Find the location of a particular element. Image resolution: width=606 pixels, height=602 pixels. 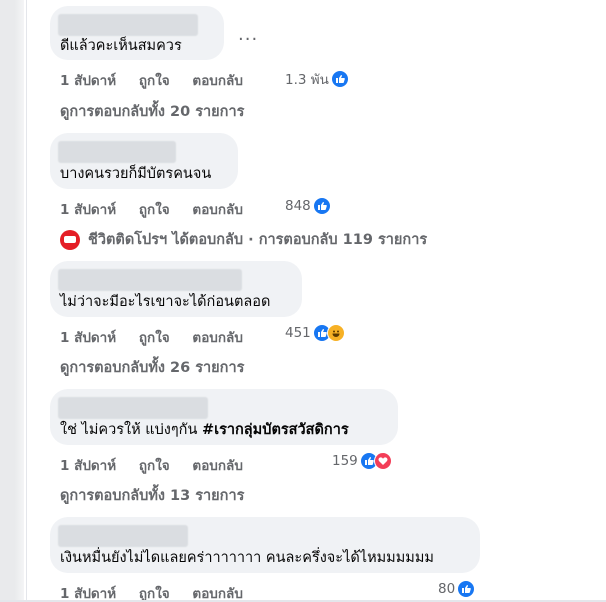

comment-bubble: ดีแล้วคะเห็นสมควร is located at coordinates (137, 33).